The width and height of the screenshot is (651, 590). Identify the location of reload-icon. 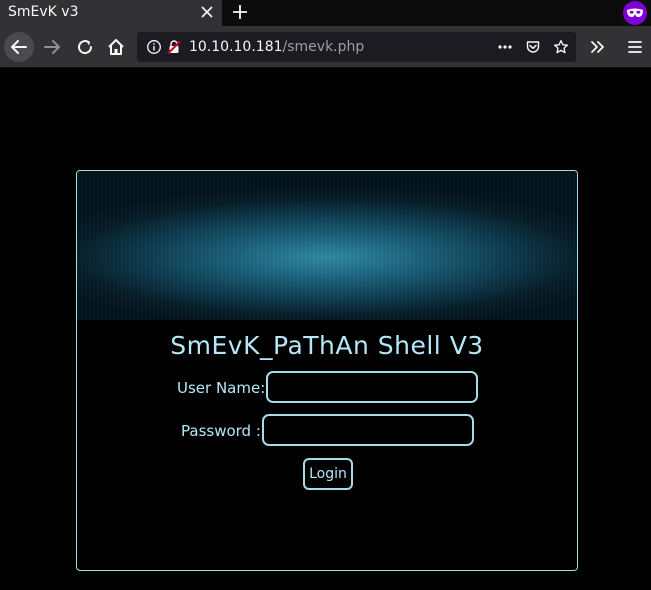
(85, 47).